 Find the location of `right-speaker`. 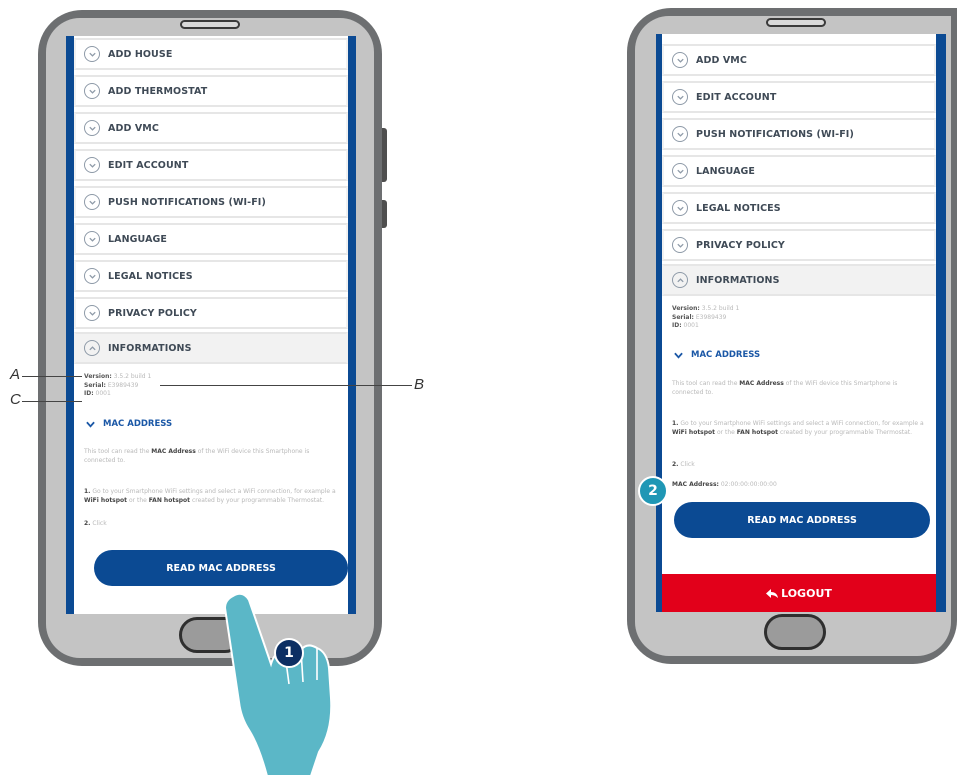

right-speaker is located at coordinates (796, 22).